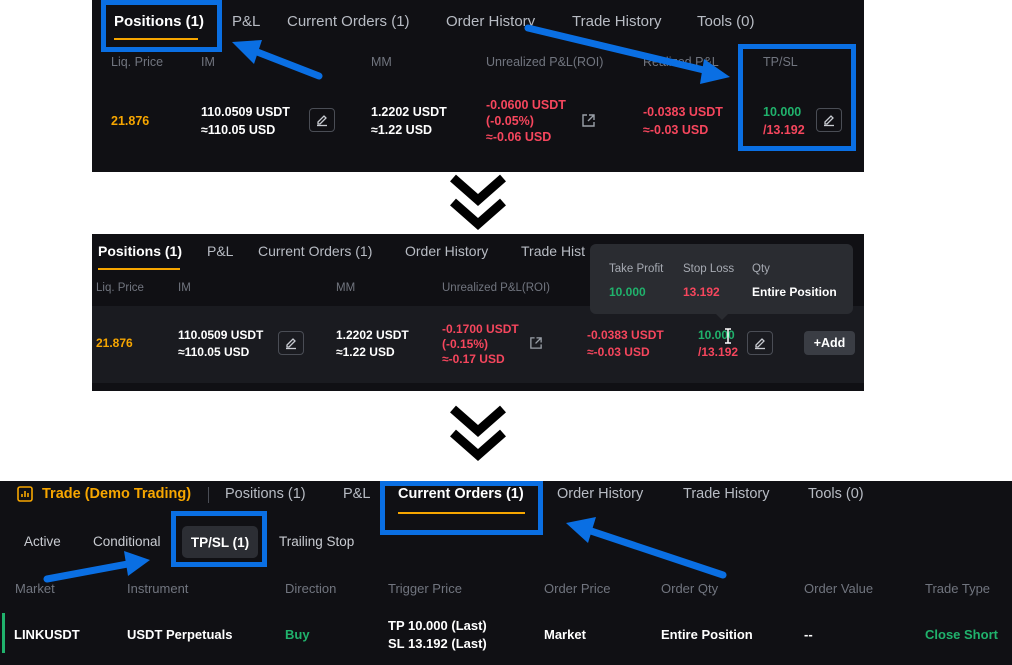 This screenshot has height=665, width=1012. What do you see at coordinates (184, 288) in the screenshot?
I see `header-im: IM` at bounding box center [184, 288].